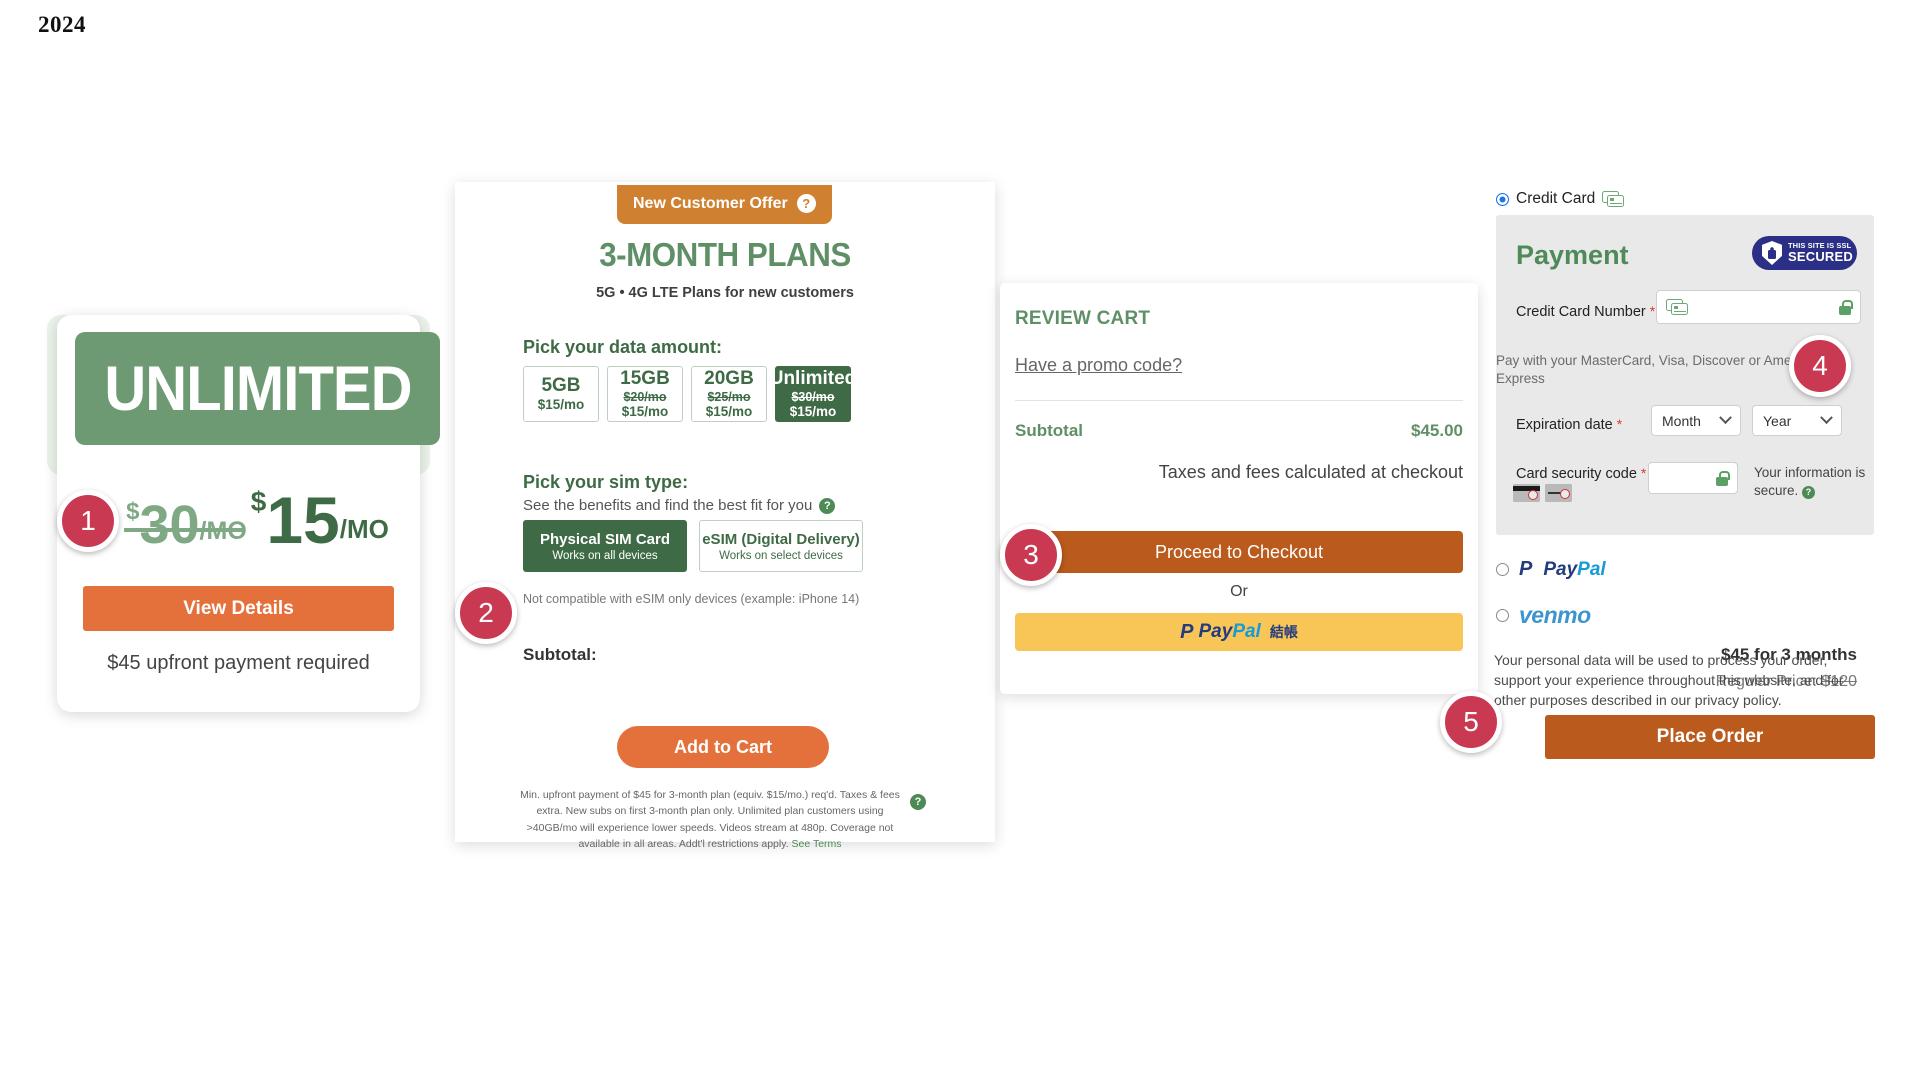 The height and width of the screenshot is (1080, 1920). I want to click on data-option-5gb: 5GB $15/mo, so click(561, 394).